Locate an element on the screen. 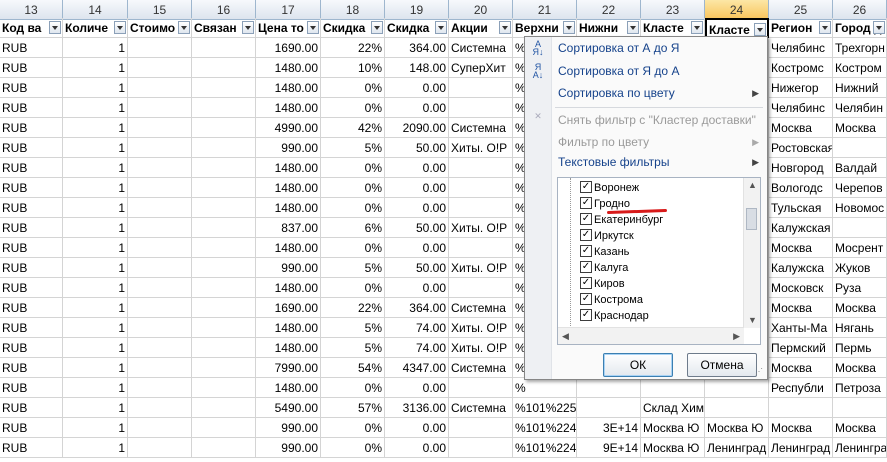 The height and width of the screenshot is (462, 887). filter-value-item: ✓ Екатеринбург is located at coordinates (621, 220).